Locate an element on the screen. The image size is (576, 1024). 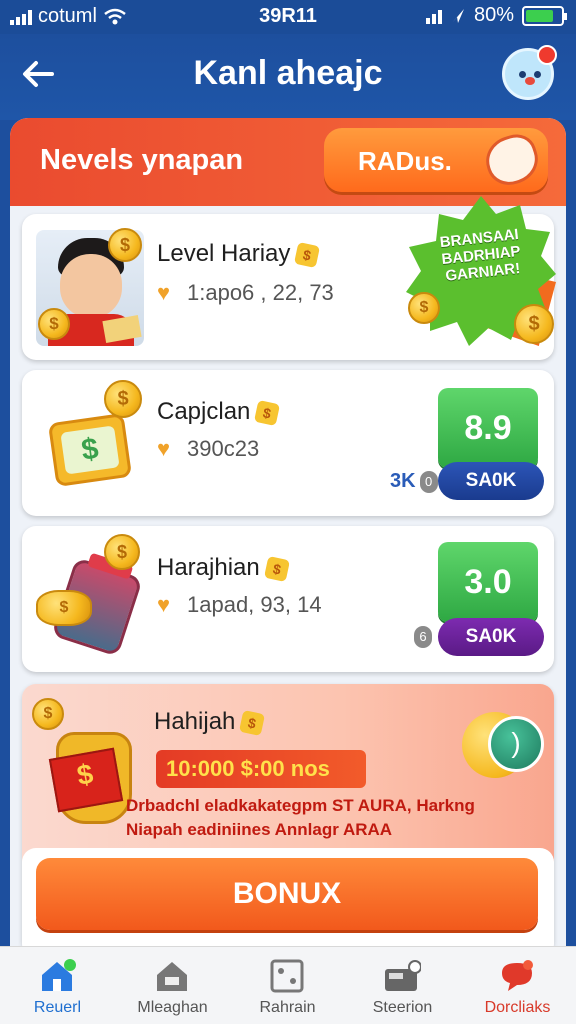
info-icon: 6 is located at coordinates (423, 637).